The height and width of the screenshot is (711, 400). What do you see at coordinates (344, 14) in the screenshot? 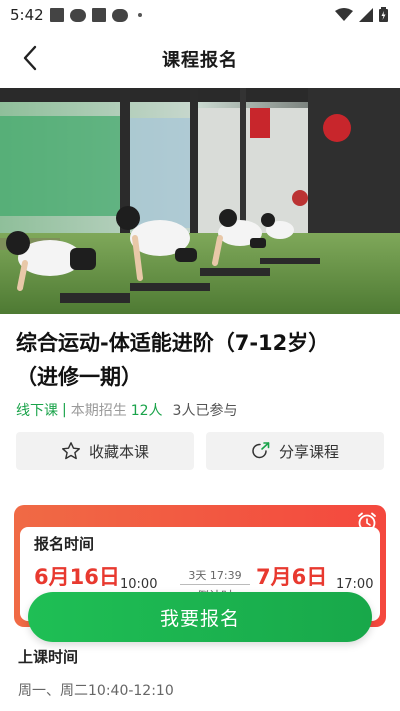
I see `wifi-icon` at bounding box center [344, 14].